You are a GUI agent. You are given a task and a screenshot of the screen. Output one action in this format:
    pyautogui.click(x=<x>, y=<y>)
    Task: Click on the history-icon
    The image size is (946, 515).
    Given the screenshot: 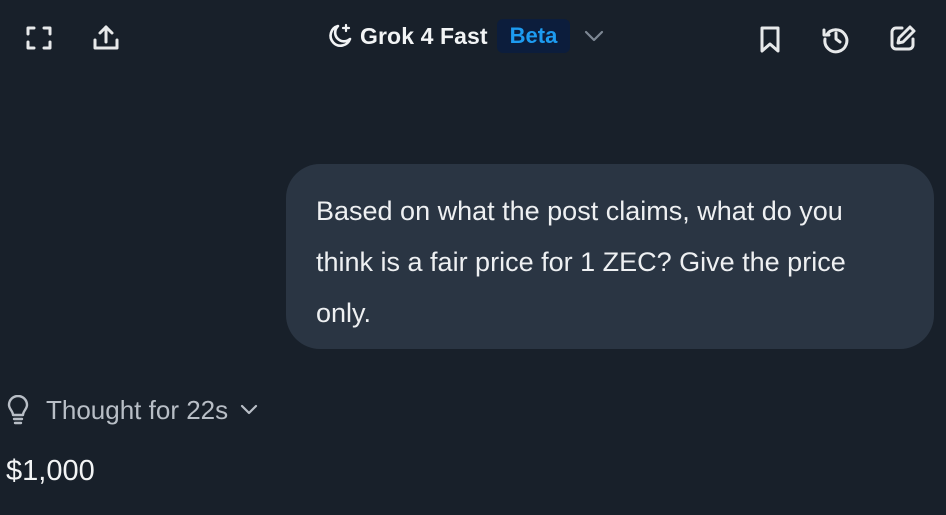 What is the action you would take?
    pyautogui.click(x=835, y=41)
    